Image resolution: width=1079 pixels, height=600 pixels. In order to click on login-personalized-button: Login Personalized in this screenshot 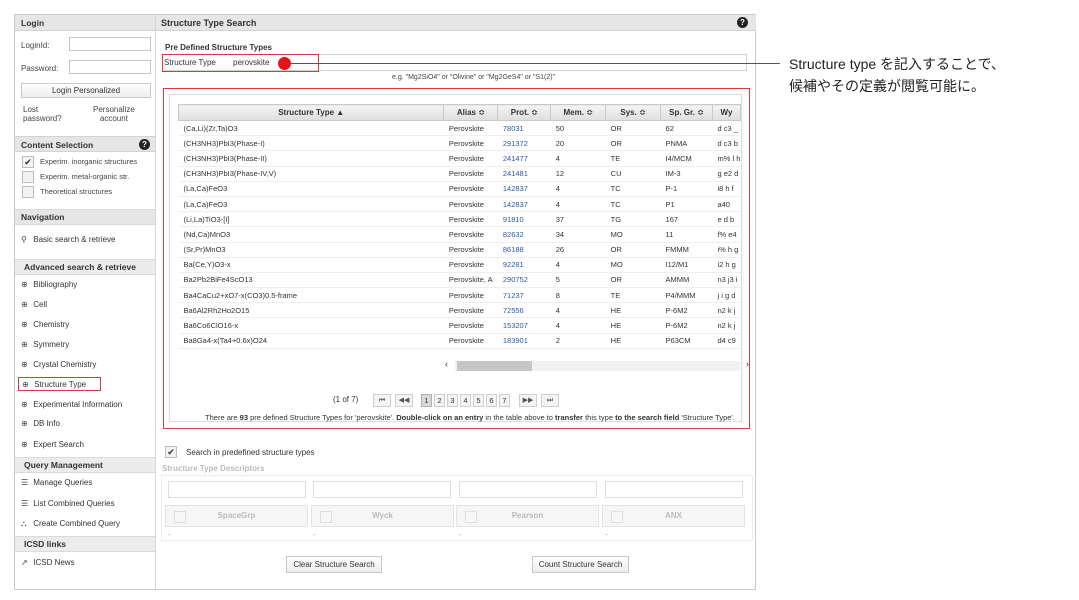, I will do `click(86, 90)`.